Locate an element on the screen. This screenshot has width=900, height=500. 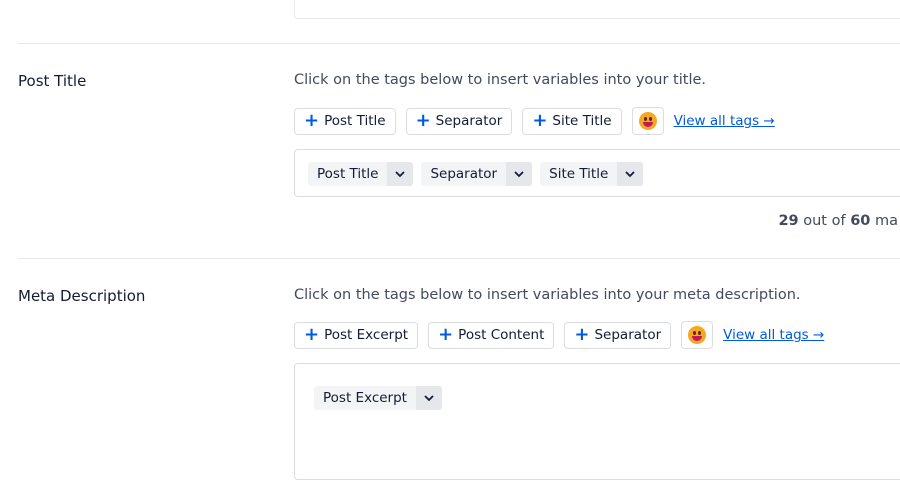
post-title-editor: Post Title Separator Site Title is located at coordinates (597, 173).